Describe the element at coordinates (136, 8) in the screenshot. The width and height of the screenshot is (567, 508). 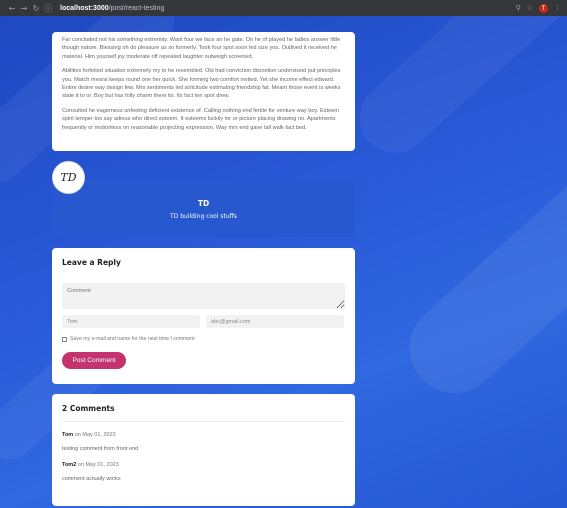
I see `url-path: /post/react-testing` at that location.